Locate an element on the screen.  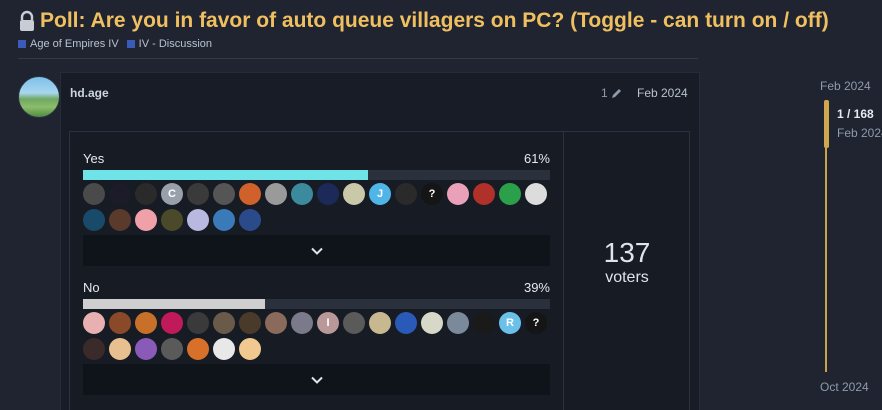
author-avatar is located at coordinates (39, 97).